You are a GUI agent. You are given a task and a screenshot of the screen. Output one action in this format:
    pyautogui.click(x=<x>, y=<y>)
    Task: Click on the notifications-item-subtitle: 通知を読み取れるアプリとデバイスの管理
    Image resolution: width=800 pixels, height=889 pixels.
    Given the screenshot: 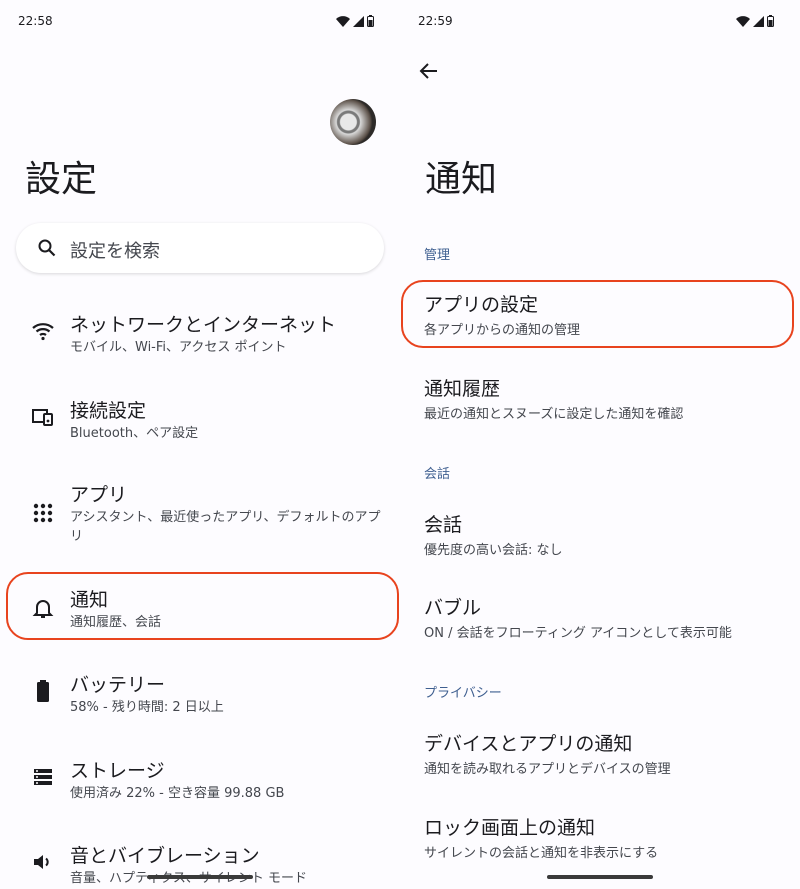 What is the action you would take?
    pyautogui.click(x=547, y=769)
    